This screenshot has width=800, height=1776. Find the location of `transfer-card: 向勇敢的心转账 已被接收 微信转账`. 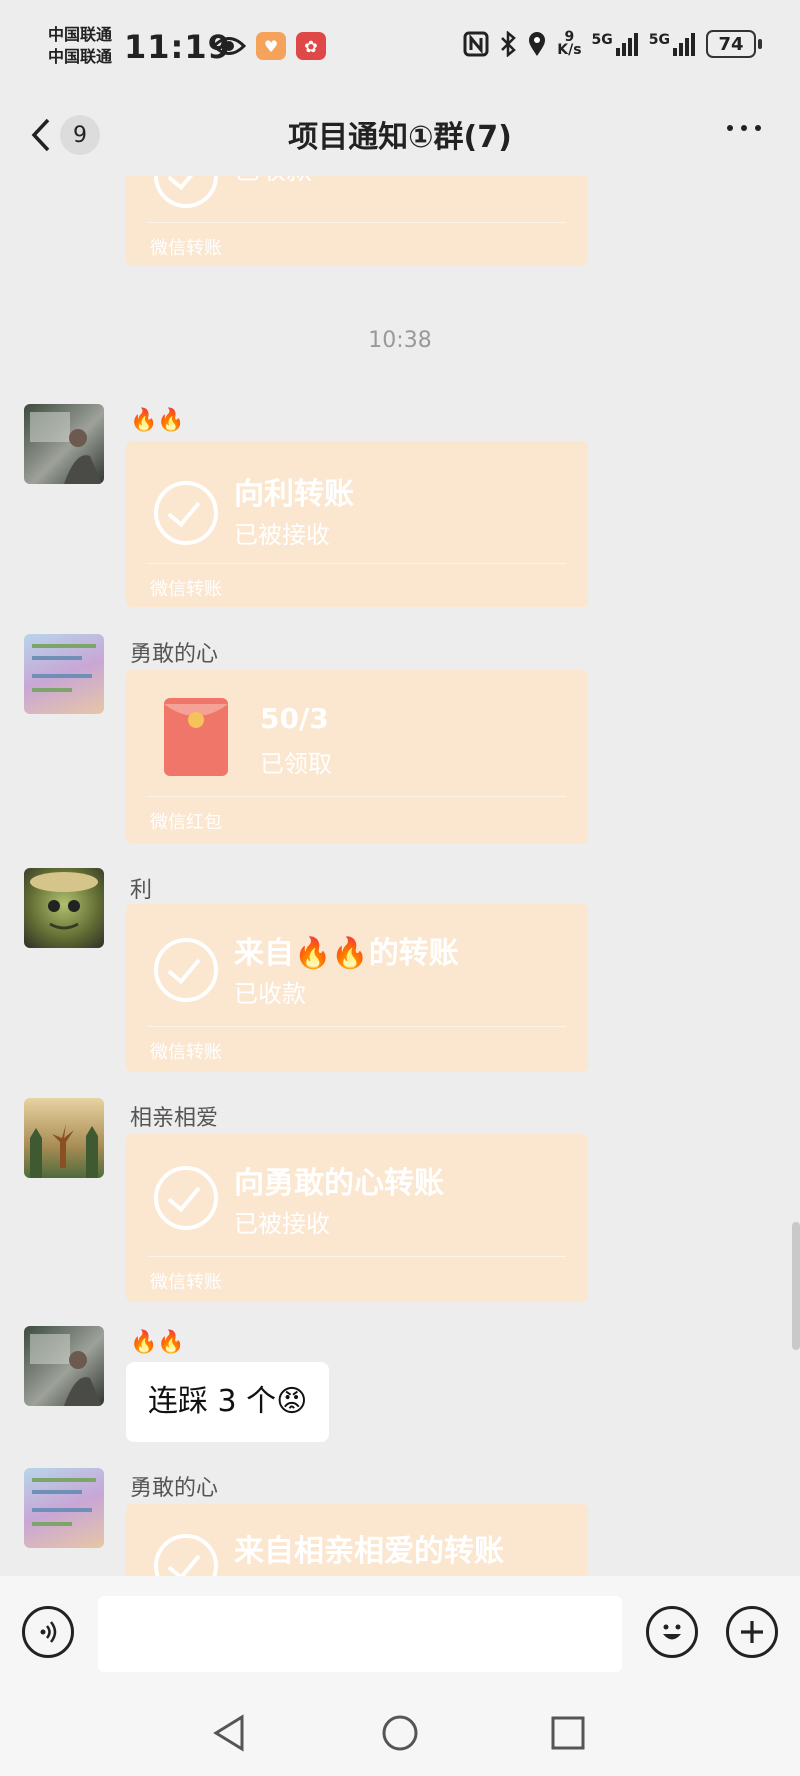

transfer-card: 向勇敢的心转账 已被接收 微信转账 is located at coordinates (357, 1218).